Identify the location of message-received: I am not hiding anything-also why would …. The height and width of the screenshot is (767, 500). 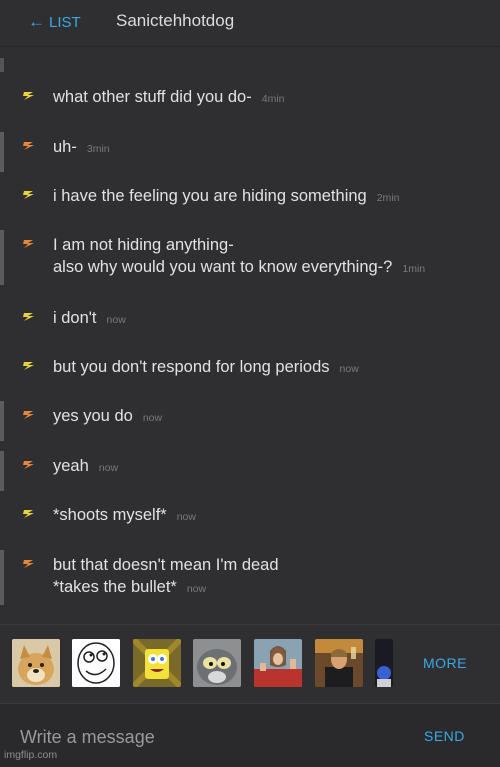
(250, 257).